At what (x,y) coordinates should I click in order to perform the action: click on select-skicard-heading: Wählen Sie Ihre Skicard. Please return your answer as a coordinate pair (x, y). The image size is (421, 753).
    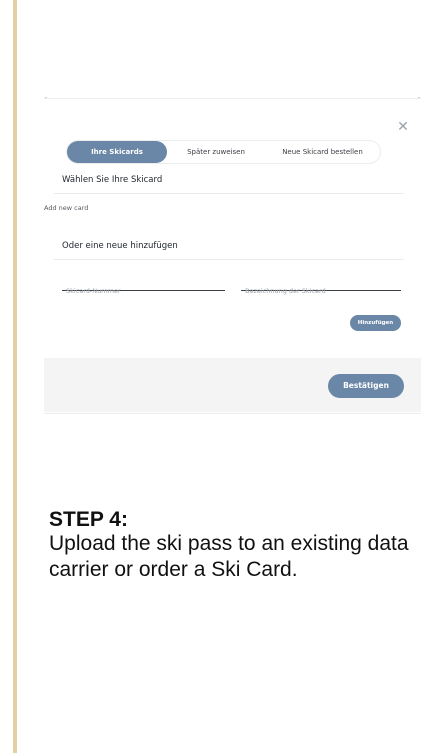
    Looking at the image, I should click on (112, 180).